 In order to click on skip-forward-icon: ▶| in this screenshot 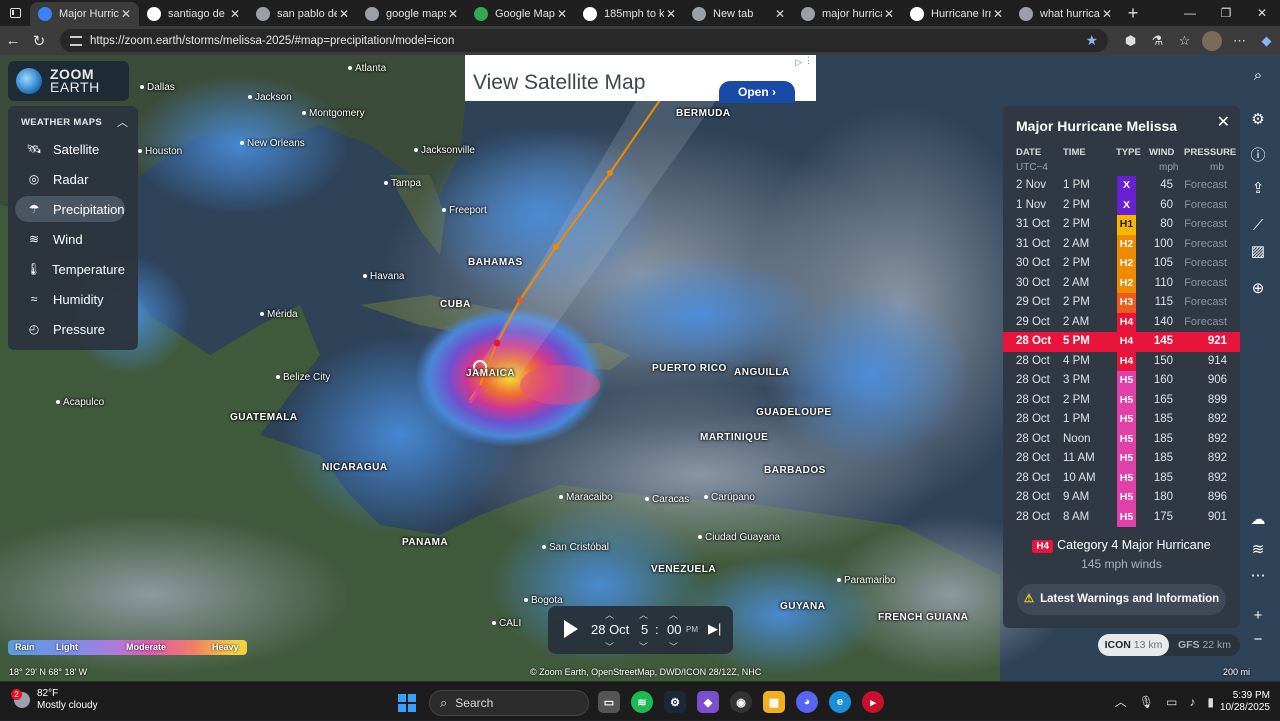, I will do `click(714, 629)`.